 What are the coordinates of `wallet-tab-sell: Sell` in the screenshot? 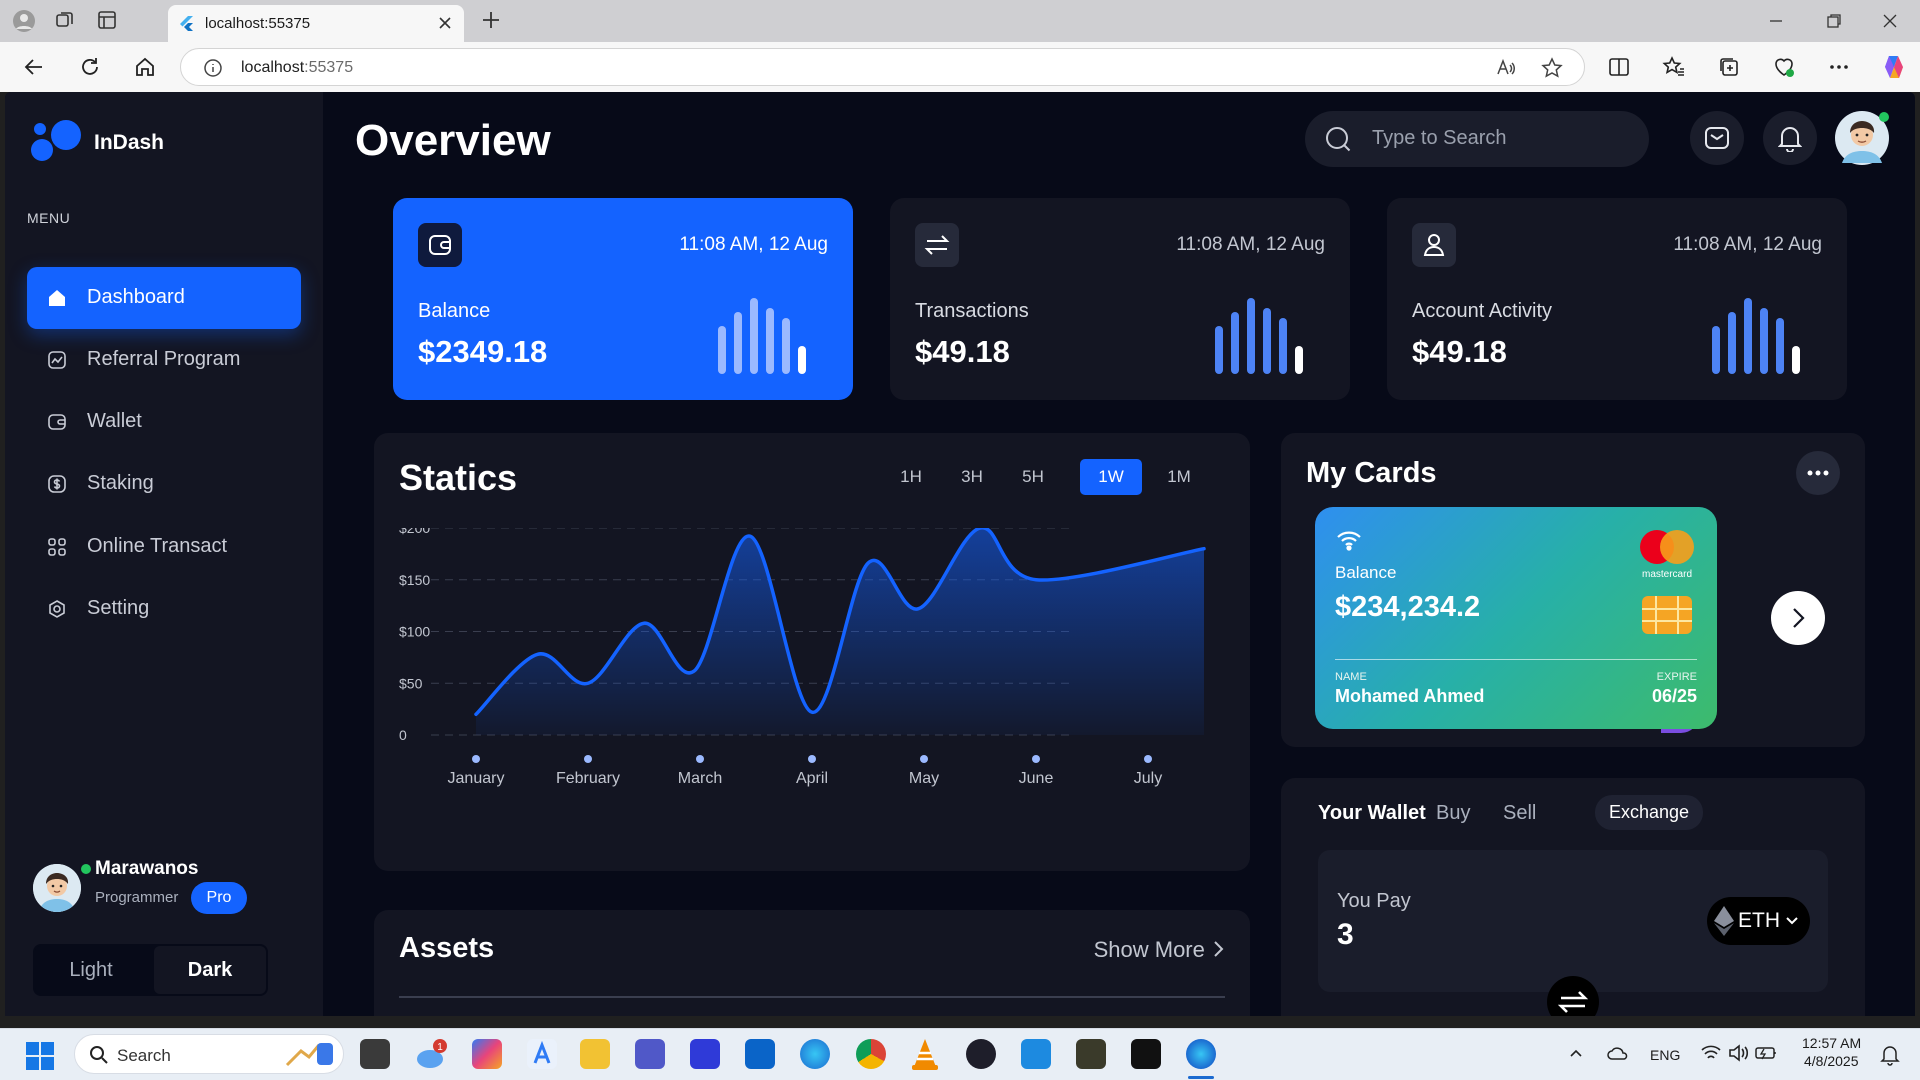 It's located at (1519, 813).